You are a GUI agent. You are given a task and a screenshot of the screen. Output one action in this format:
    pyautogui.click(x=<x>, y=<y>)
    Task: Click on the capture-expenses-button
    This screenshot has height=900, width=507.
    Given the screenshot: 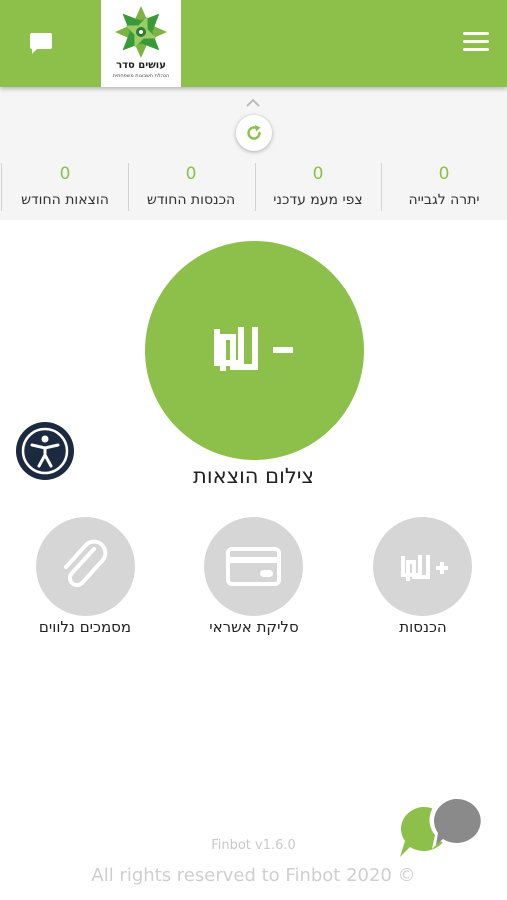 What is the action you would take?
    pyautogui.click(x=254, y=350)
    